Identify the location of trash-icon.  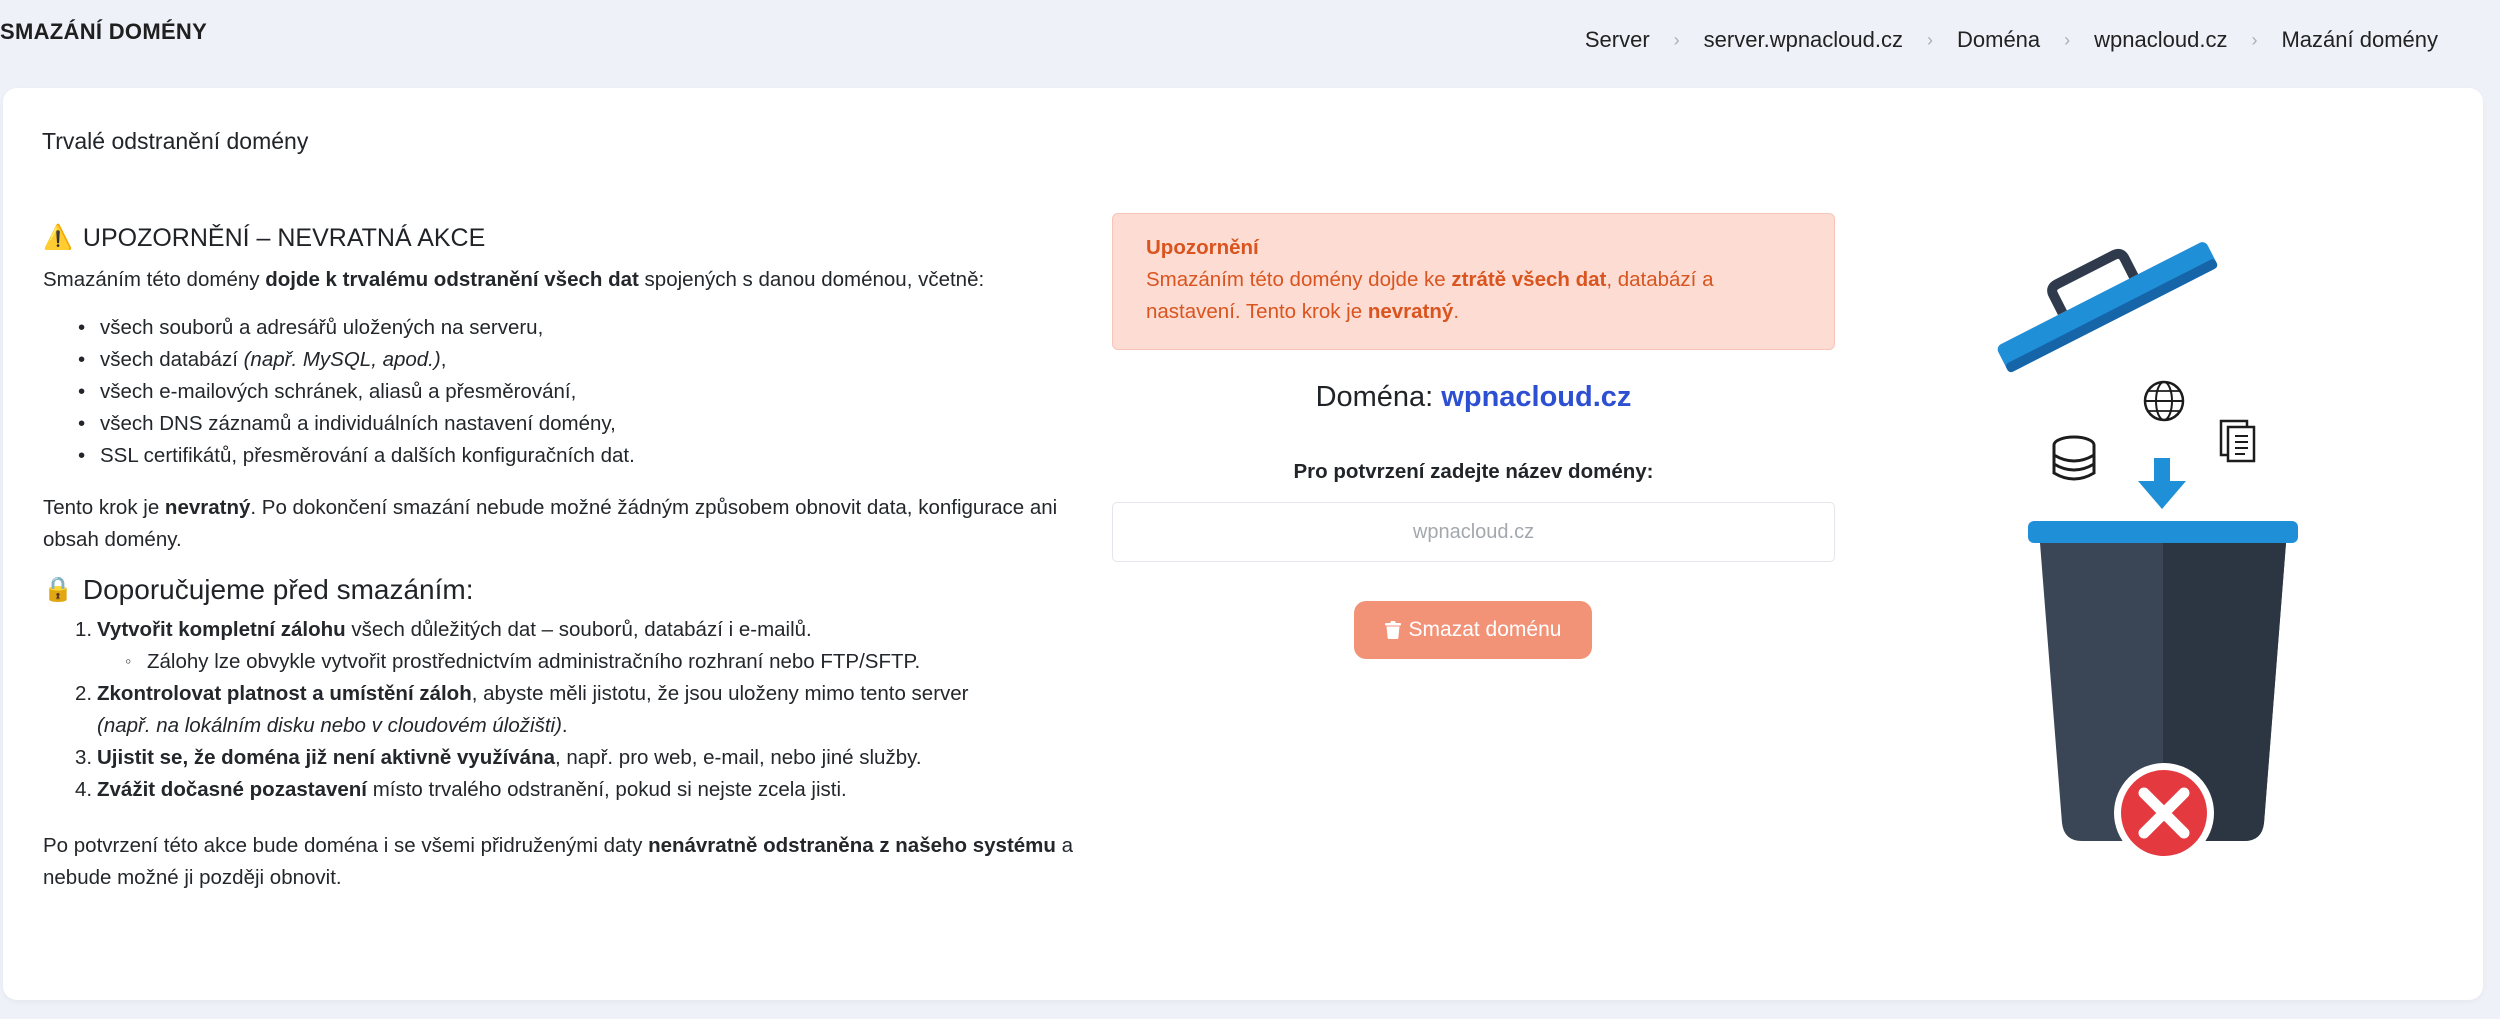
(1392, 630).